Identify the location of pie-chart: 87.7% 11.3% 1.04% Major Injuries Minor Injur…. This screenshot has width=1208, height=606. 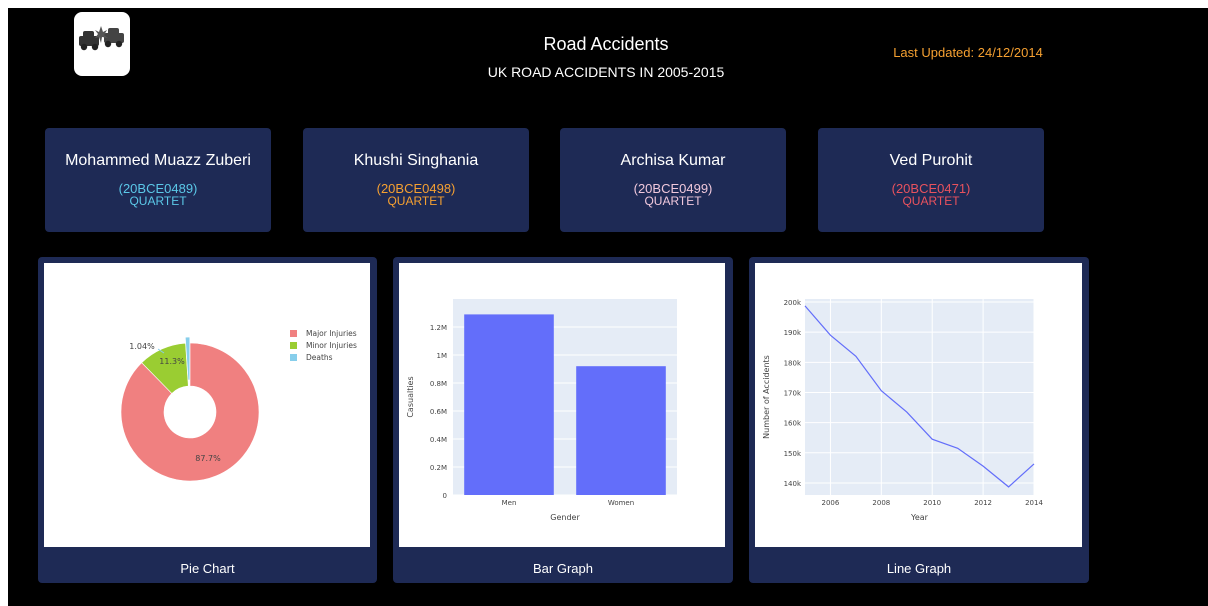
(207, 405).